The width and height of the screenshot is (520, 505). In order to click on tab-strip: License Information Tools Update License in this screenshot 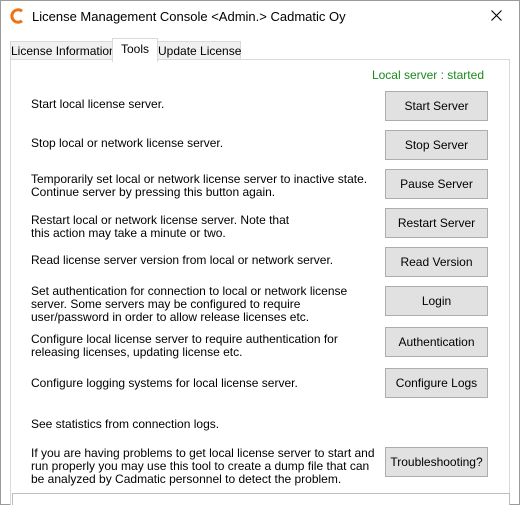, I will do `click(260, 47)`.